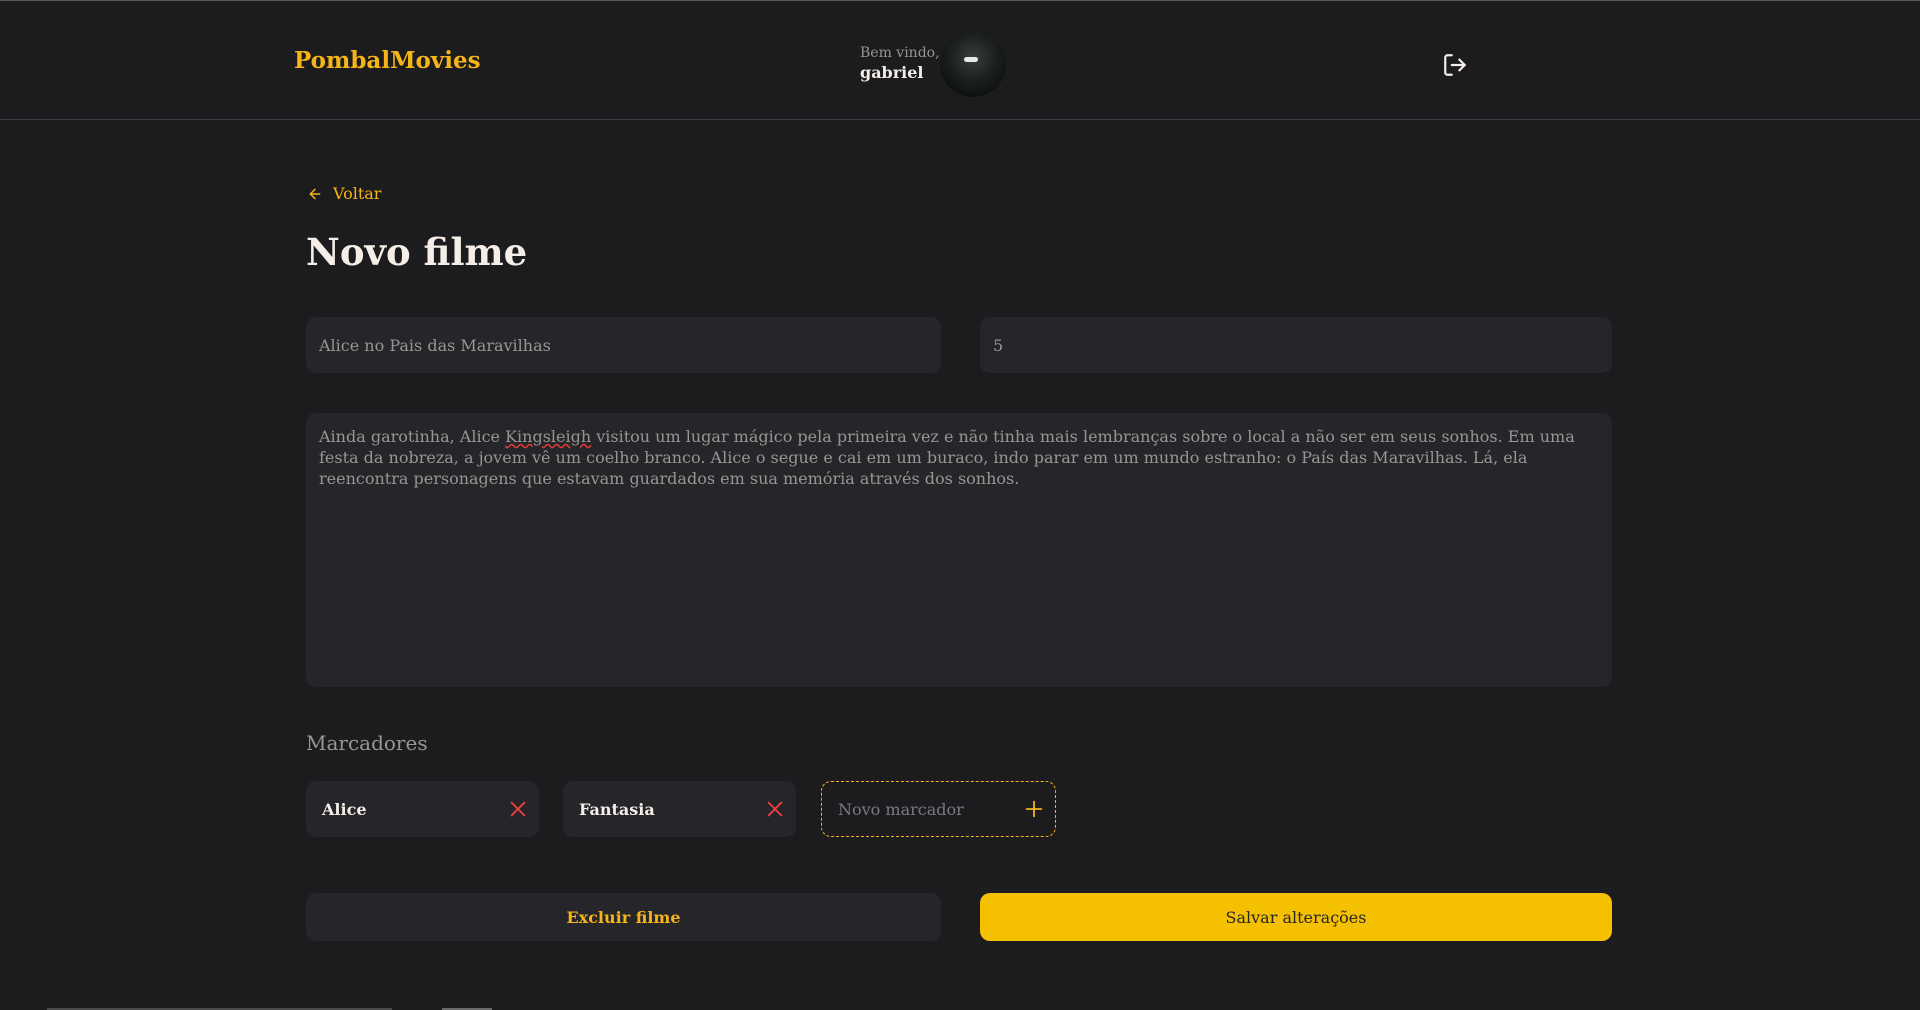  What do you see at coordinates (548, 436) in the screenshot?
I see `description-misspelled-word: Kingsleigh` at bounding box center [548, 436].